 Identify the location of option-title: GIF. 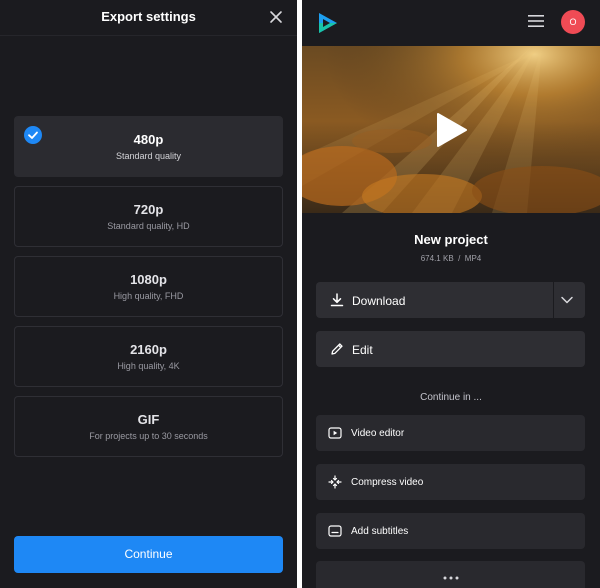
(148, 419).